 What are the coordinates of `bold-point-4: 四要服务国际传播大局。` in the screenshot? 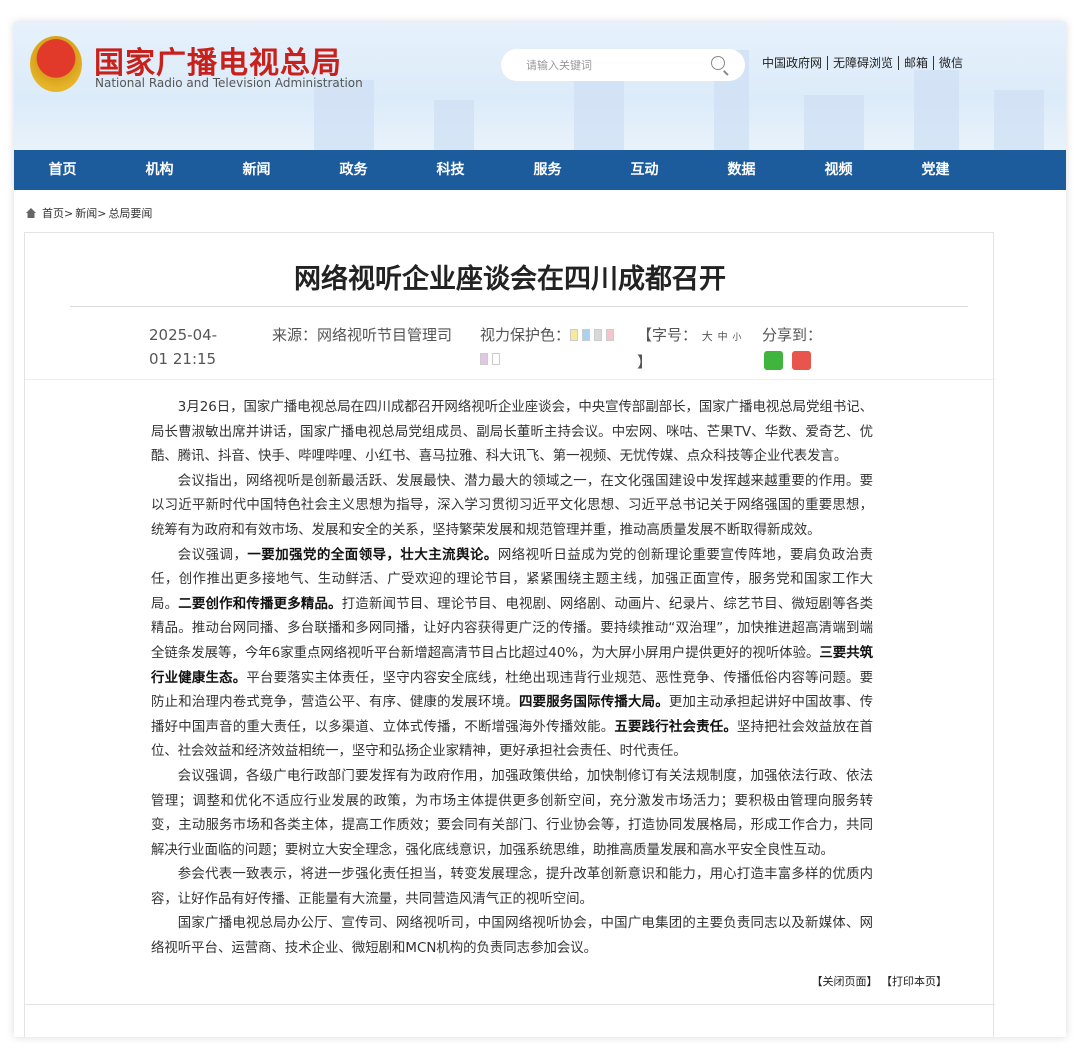 It's located at (593, 703).